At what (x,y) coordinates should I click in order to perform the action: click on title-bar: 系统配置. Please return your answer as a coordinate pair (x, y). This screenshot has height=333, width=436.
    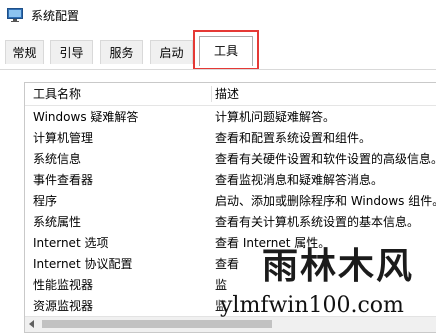
    Looking at the image, I should click on (218, 15).